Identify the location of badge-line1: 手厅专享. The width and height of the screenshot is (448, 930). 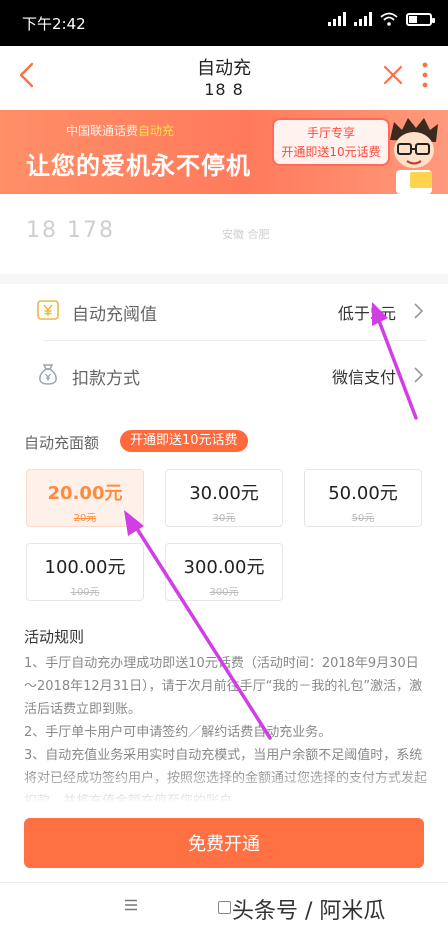
(330, 133).